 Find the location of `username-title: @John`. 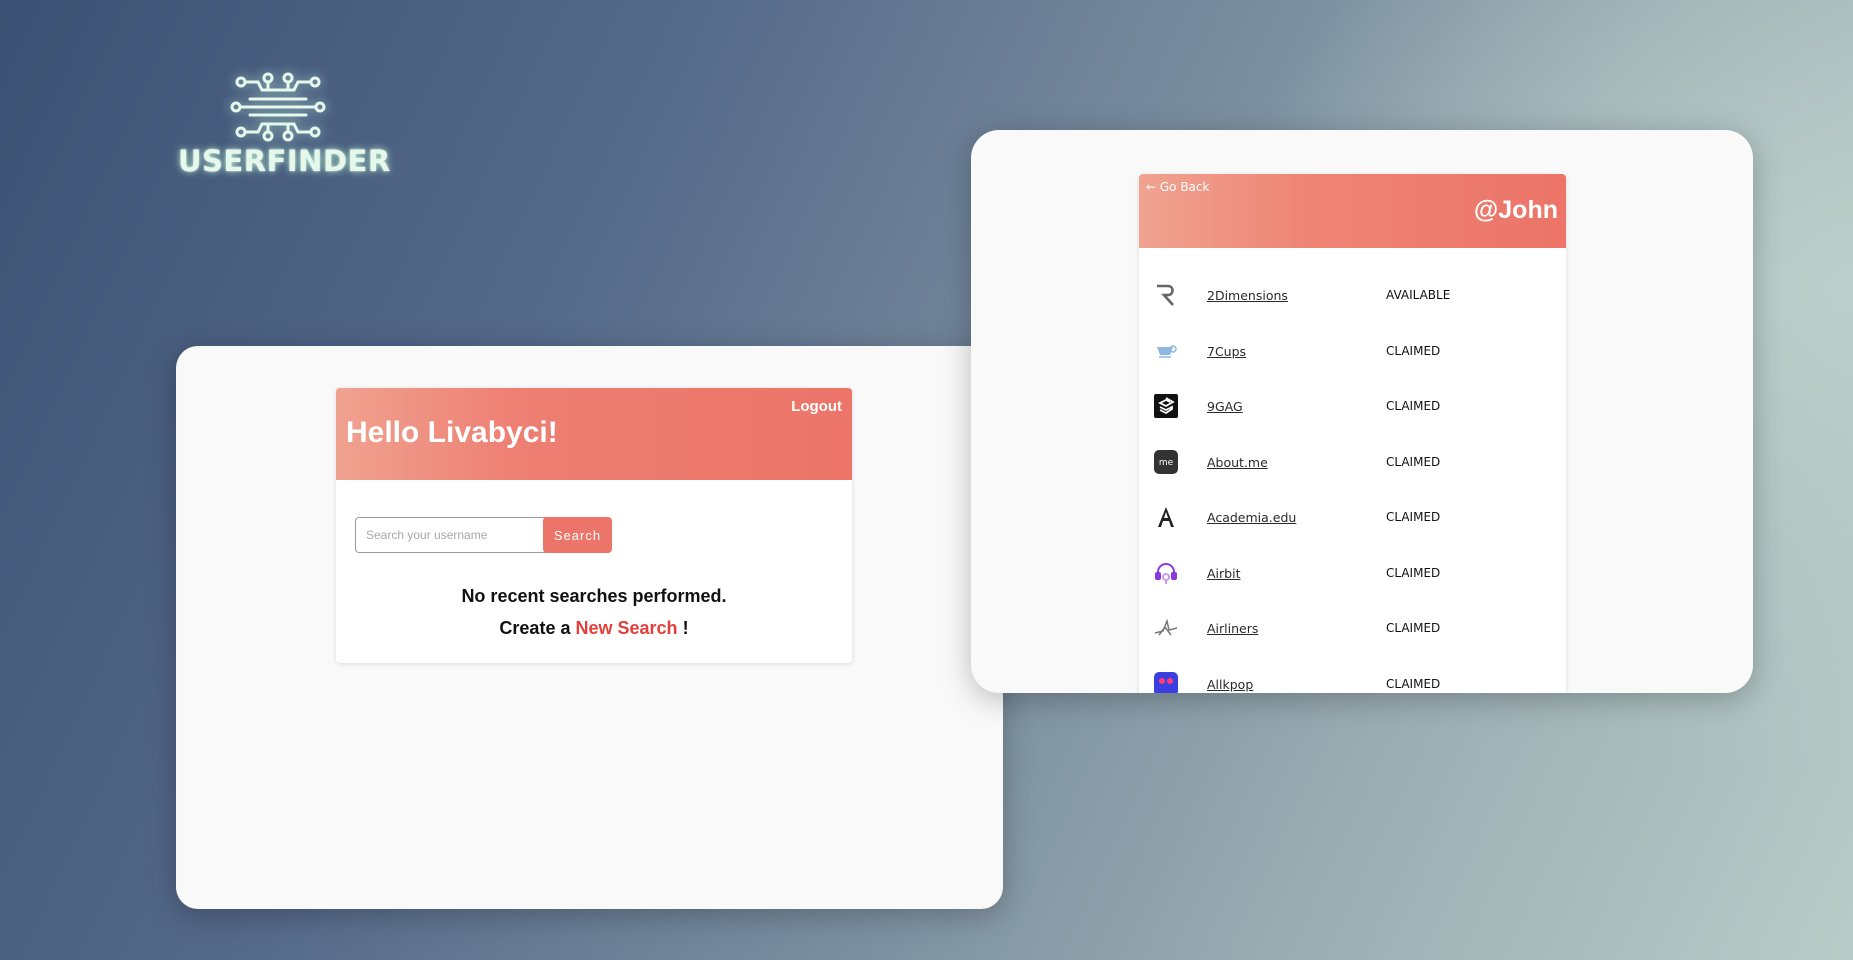

username-title: @John is located at coordinates (1515, 210).